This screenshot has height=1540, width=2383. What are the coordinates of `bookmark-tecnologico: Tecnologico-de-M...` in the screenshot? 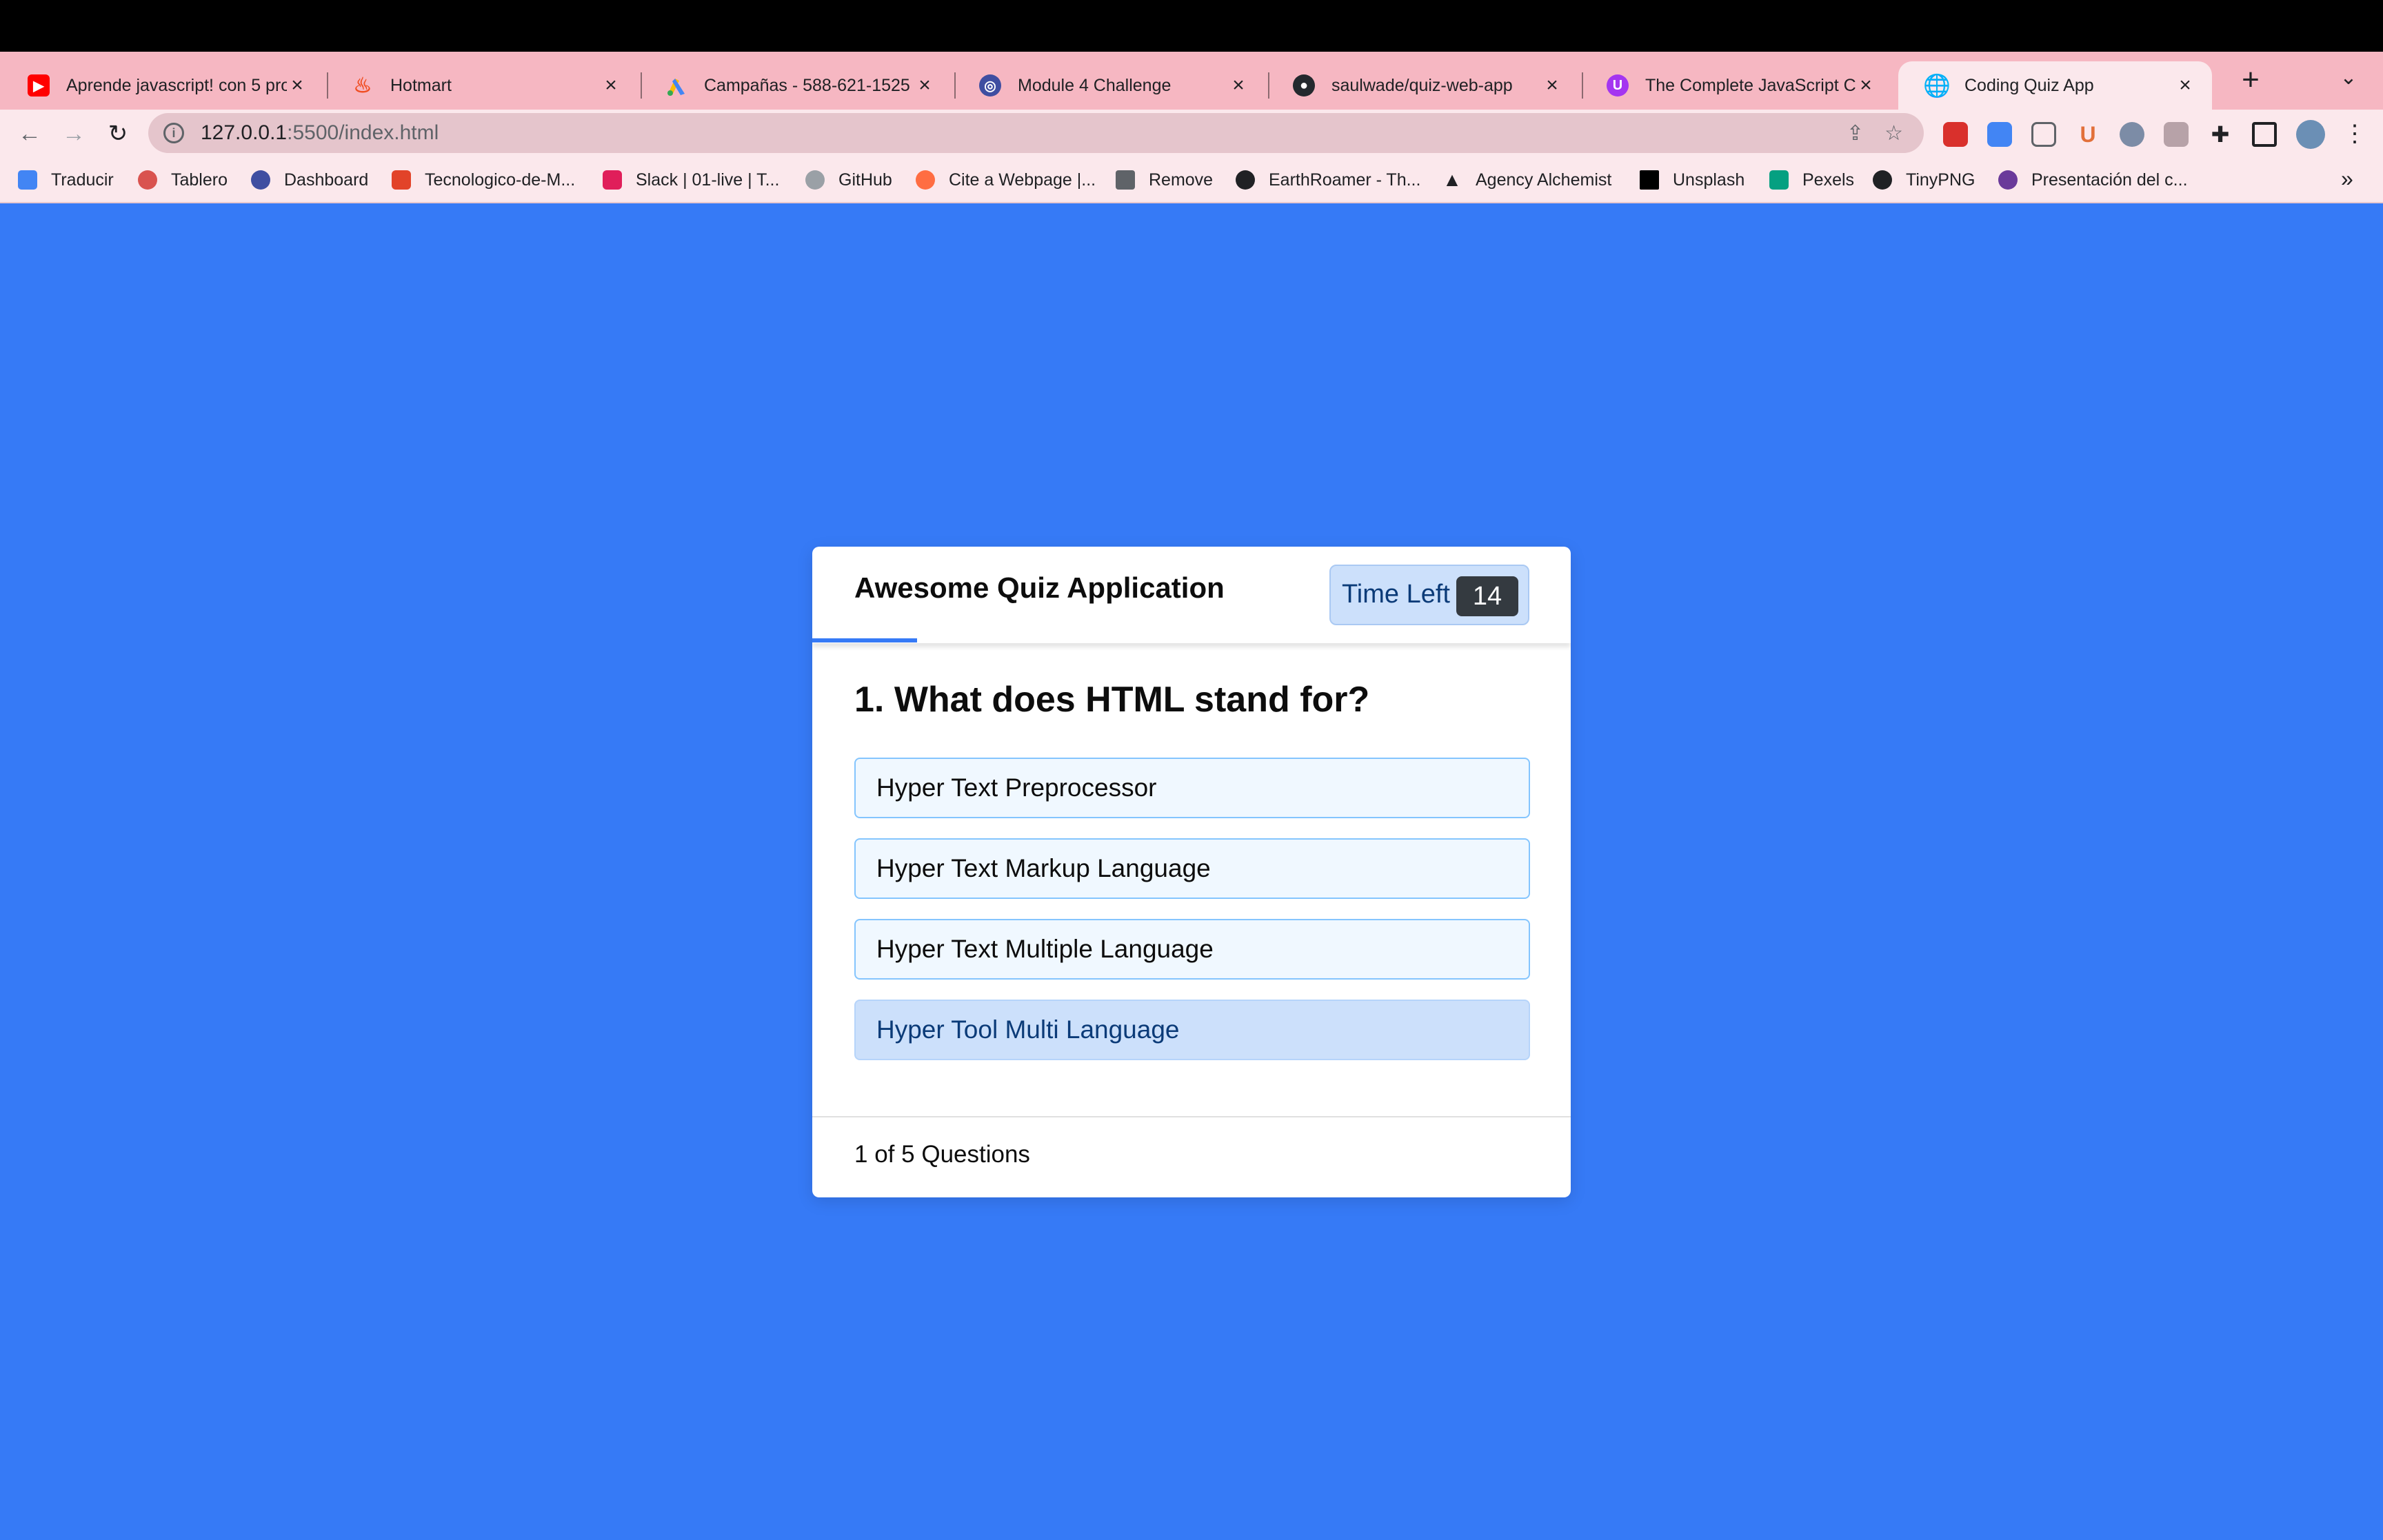 It's located at (483, 180).